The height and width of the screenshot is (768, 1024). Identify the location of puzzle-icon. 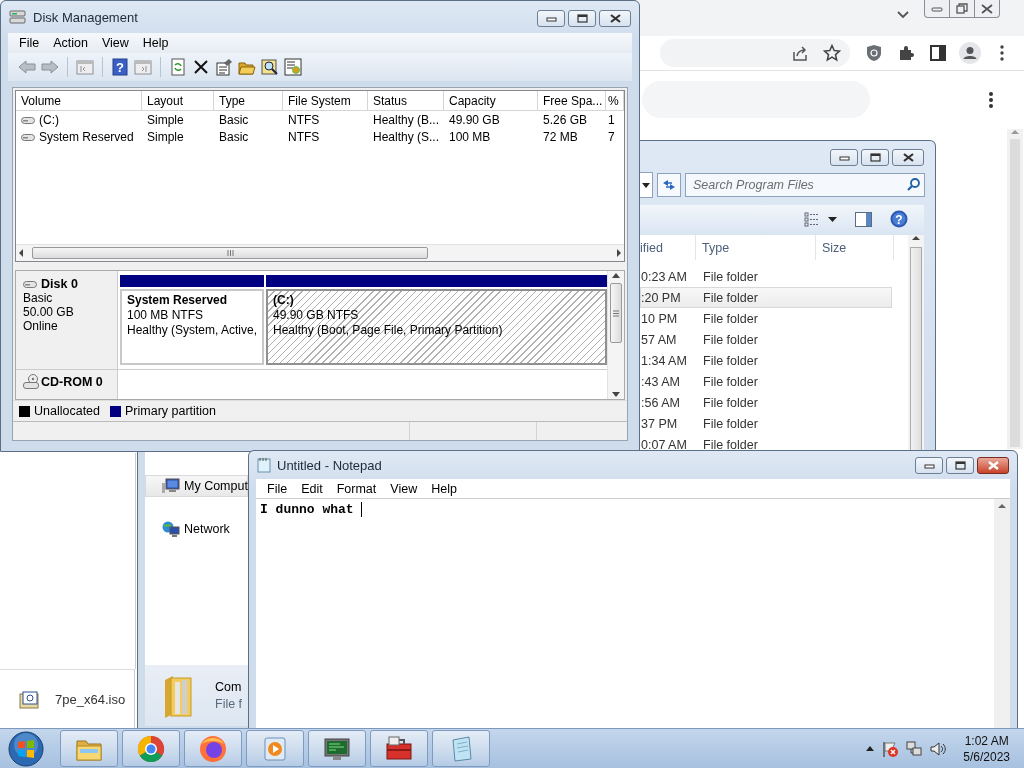
(906, 53).